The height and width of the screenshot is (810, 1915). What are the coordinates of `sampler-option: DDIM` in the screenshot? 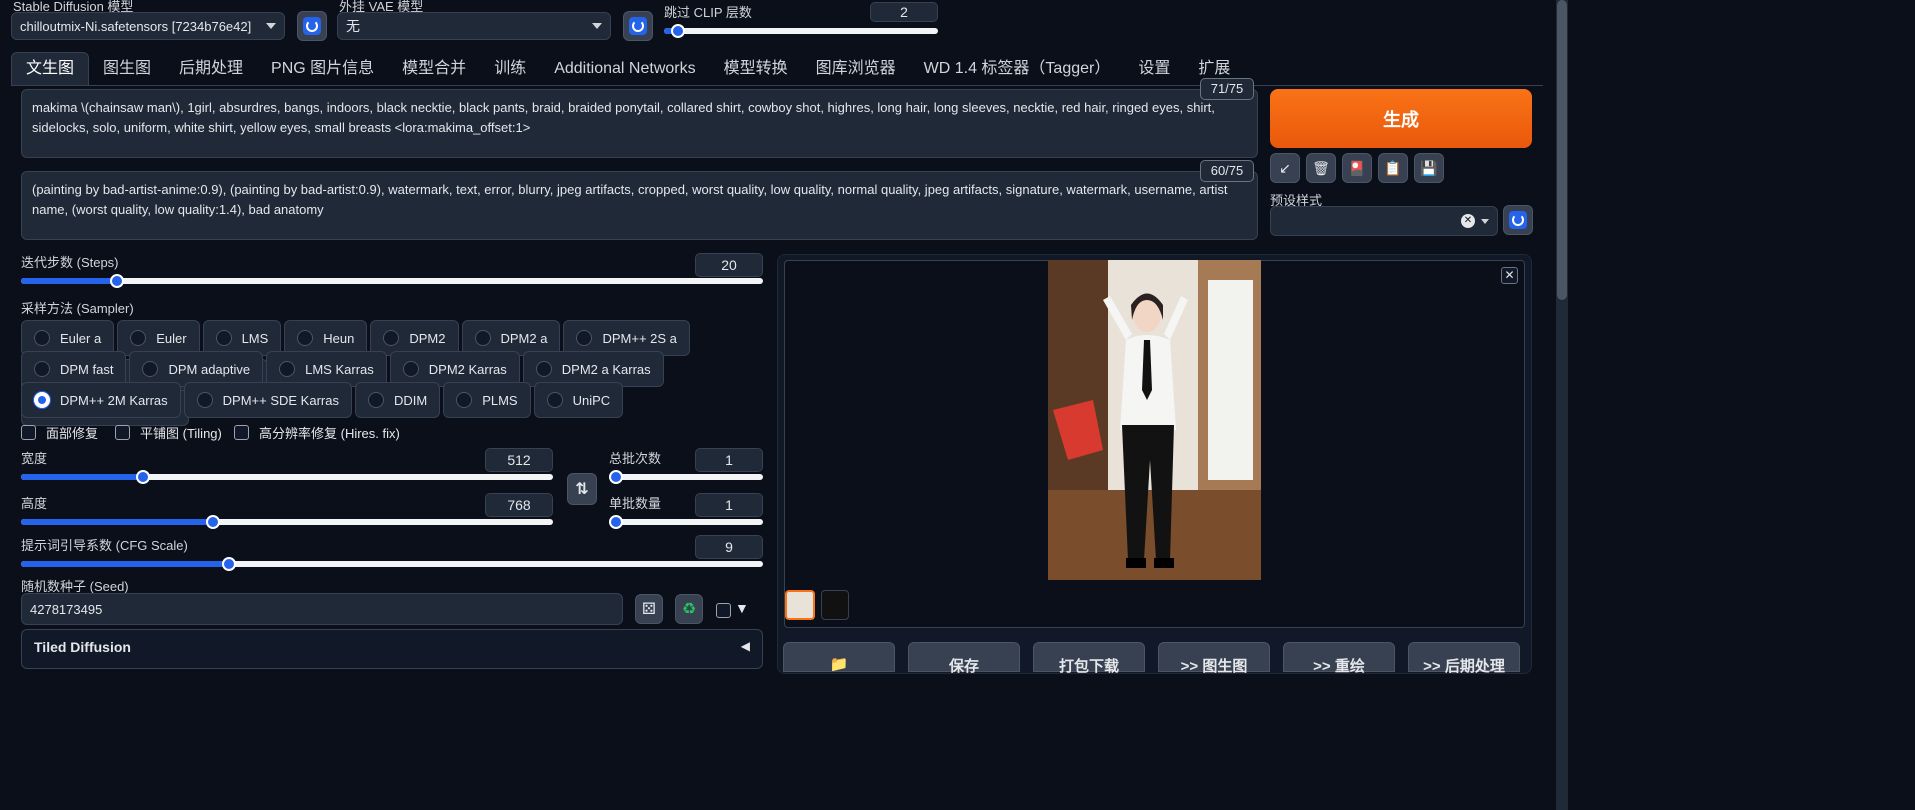 It's located at (397, 400).